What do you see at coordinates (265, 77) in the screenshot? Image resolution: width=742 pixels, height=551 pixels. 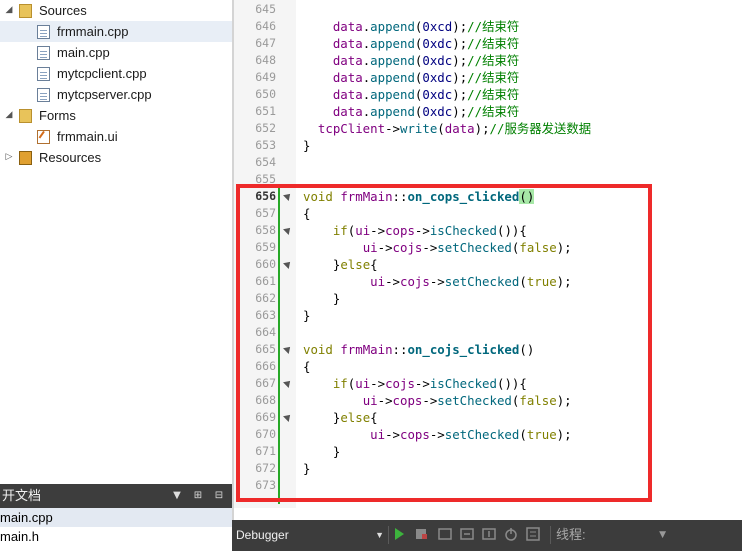 I see `line-number: 649` at bounding box center [265, 77].